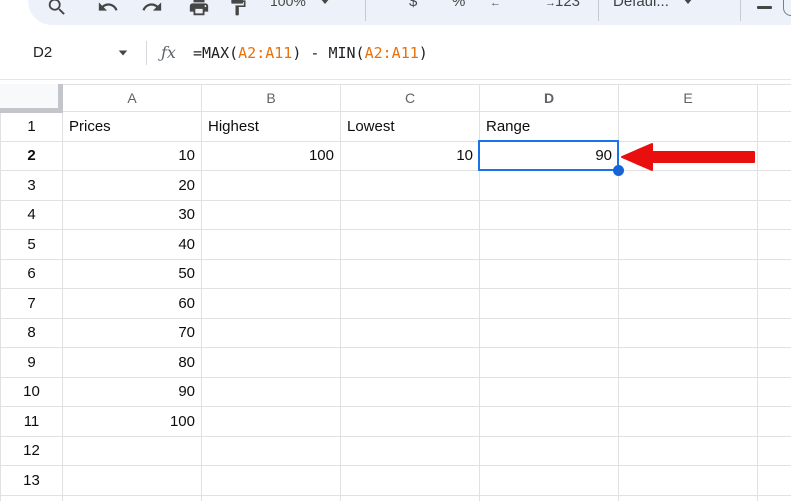 This screenshot has width=791, height=501. I want to click on col-header-E: E, so click(688, 98).